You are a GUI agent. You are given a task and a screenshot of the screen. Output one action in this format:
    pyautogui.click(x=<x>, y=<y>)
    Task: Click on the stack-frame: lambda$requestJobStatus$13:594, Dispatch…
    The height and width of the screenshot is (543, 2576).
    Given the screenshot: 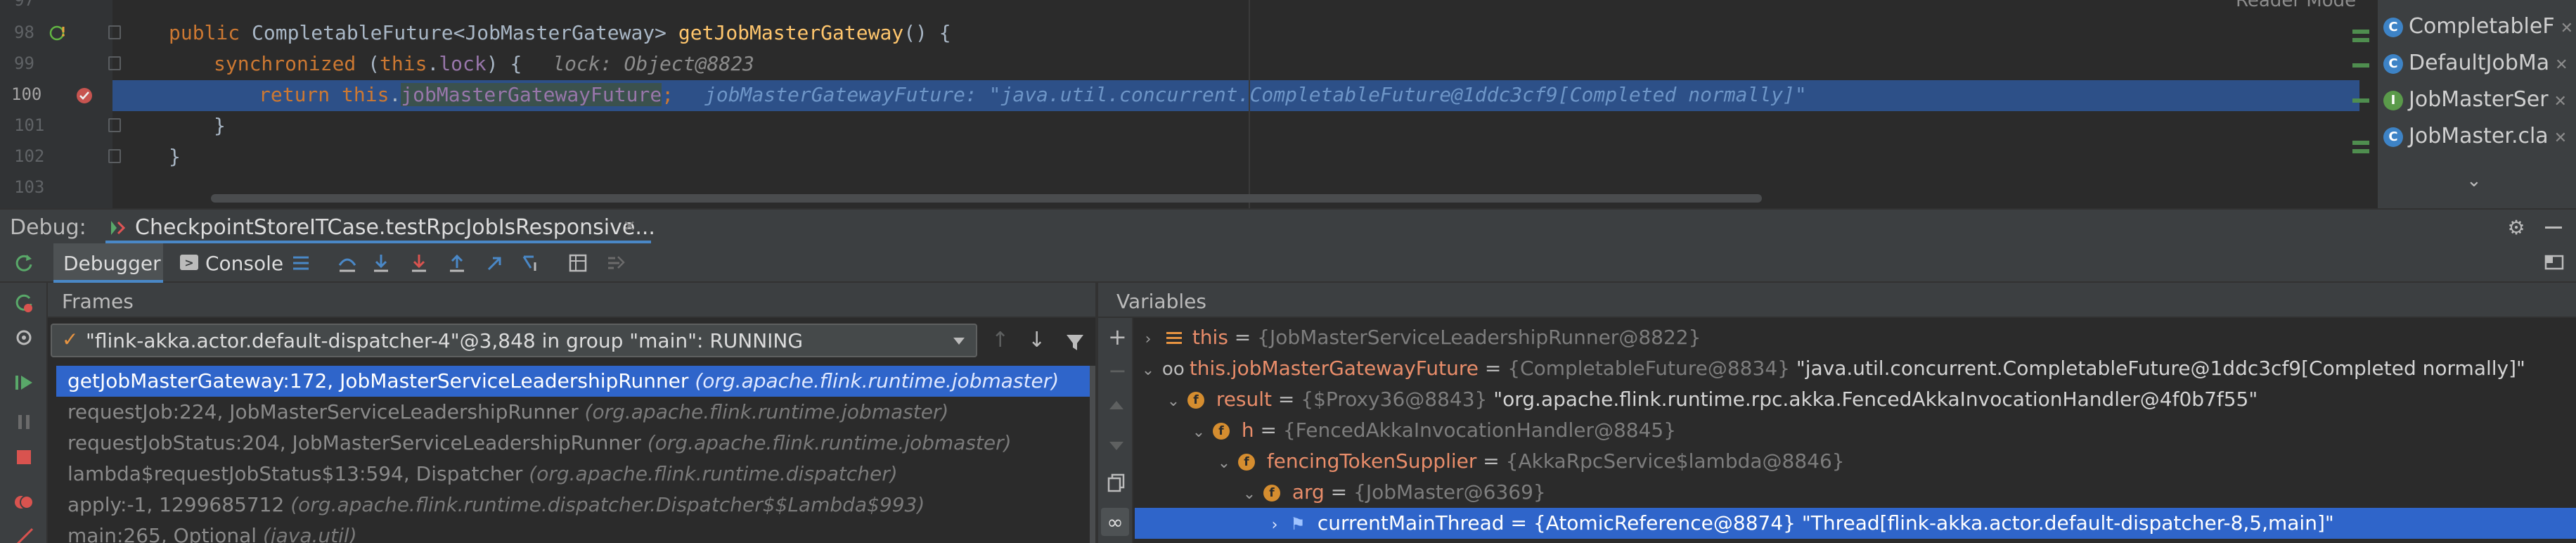 What is the action you would take?
    pyautogui.click(x=573, y=474)
    